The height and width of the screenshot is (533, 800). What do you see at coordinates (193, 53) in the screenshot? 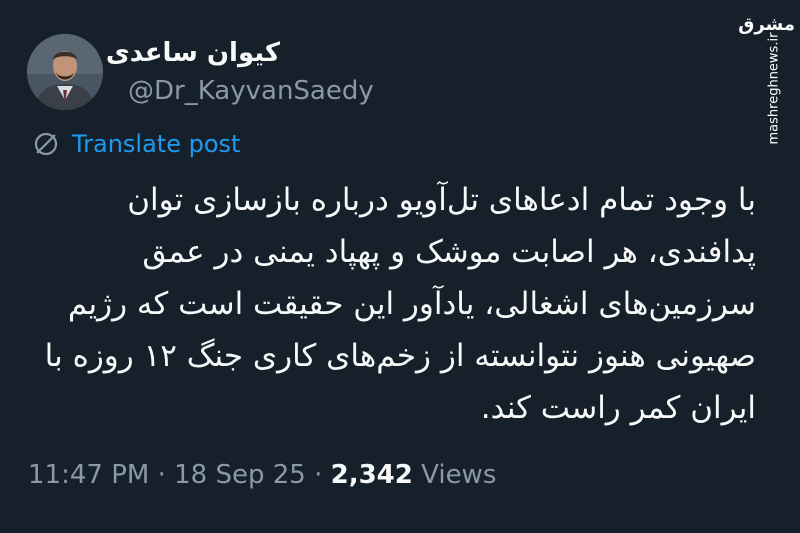
I see `author-display-name: کیوان ساعدی` at bounding box center [193, 53].